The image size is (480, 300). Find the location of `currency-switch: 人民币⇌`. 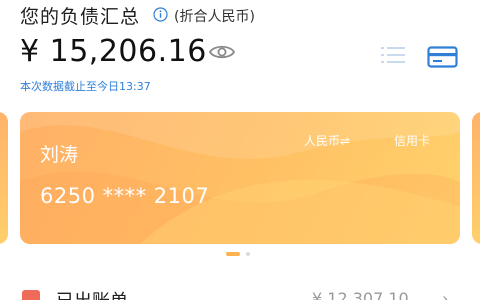

currency-switch: 人民币⇌ is located at coordinates (327, 140).